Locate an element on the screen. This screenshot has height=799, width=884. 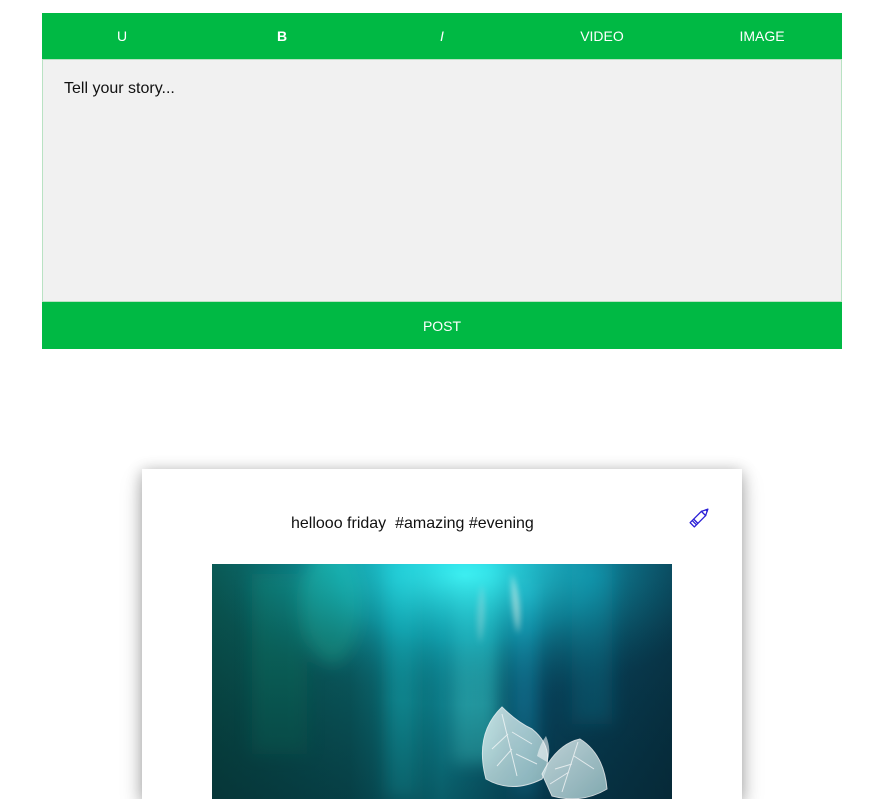
underline-button: U is located at coordinates (122, 36).